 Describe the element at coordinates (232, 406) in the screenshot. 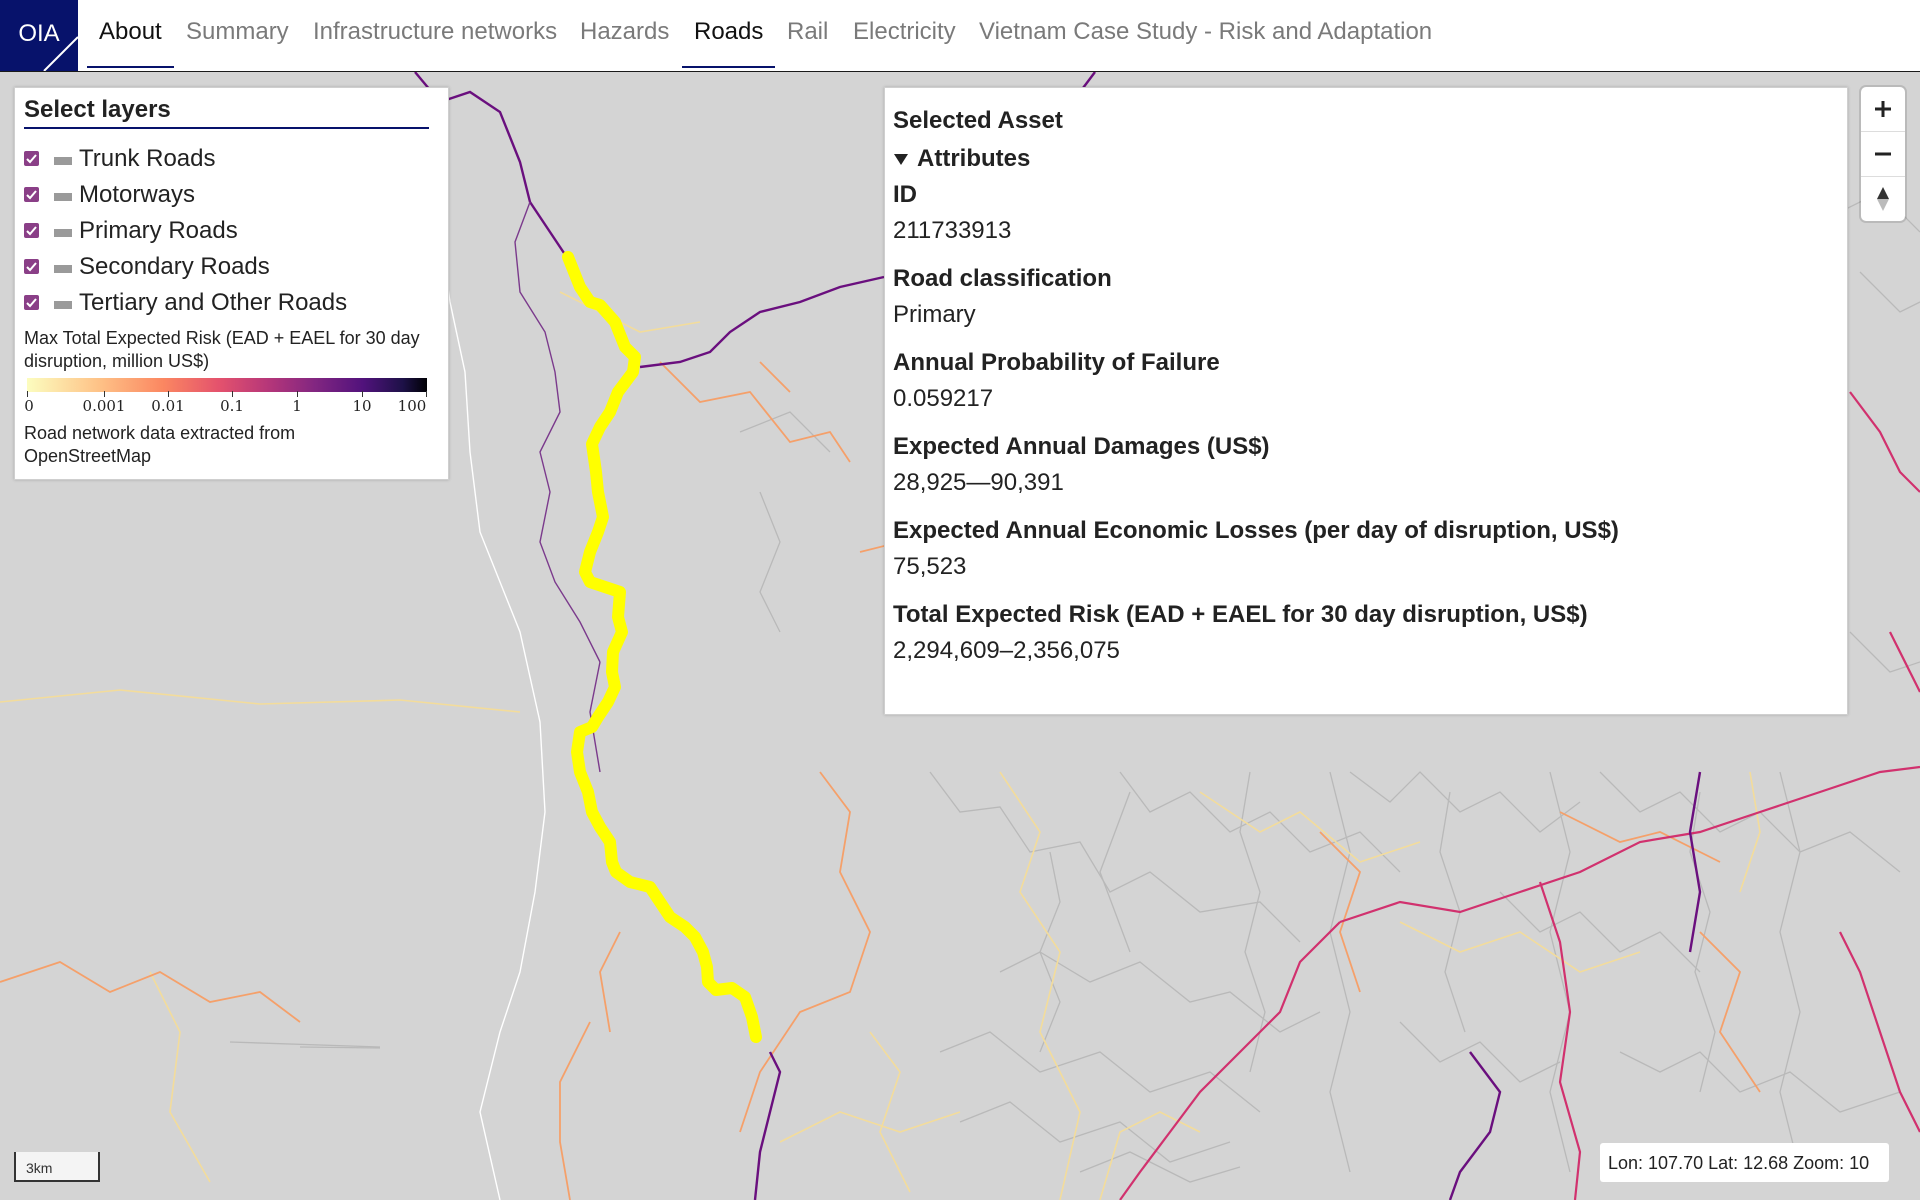

I see `legend-tick-label: 0.1` at that location.